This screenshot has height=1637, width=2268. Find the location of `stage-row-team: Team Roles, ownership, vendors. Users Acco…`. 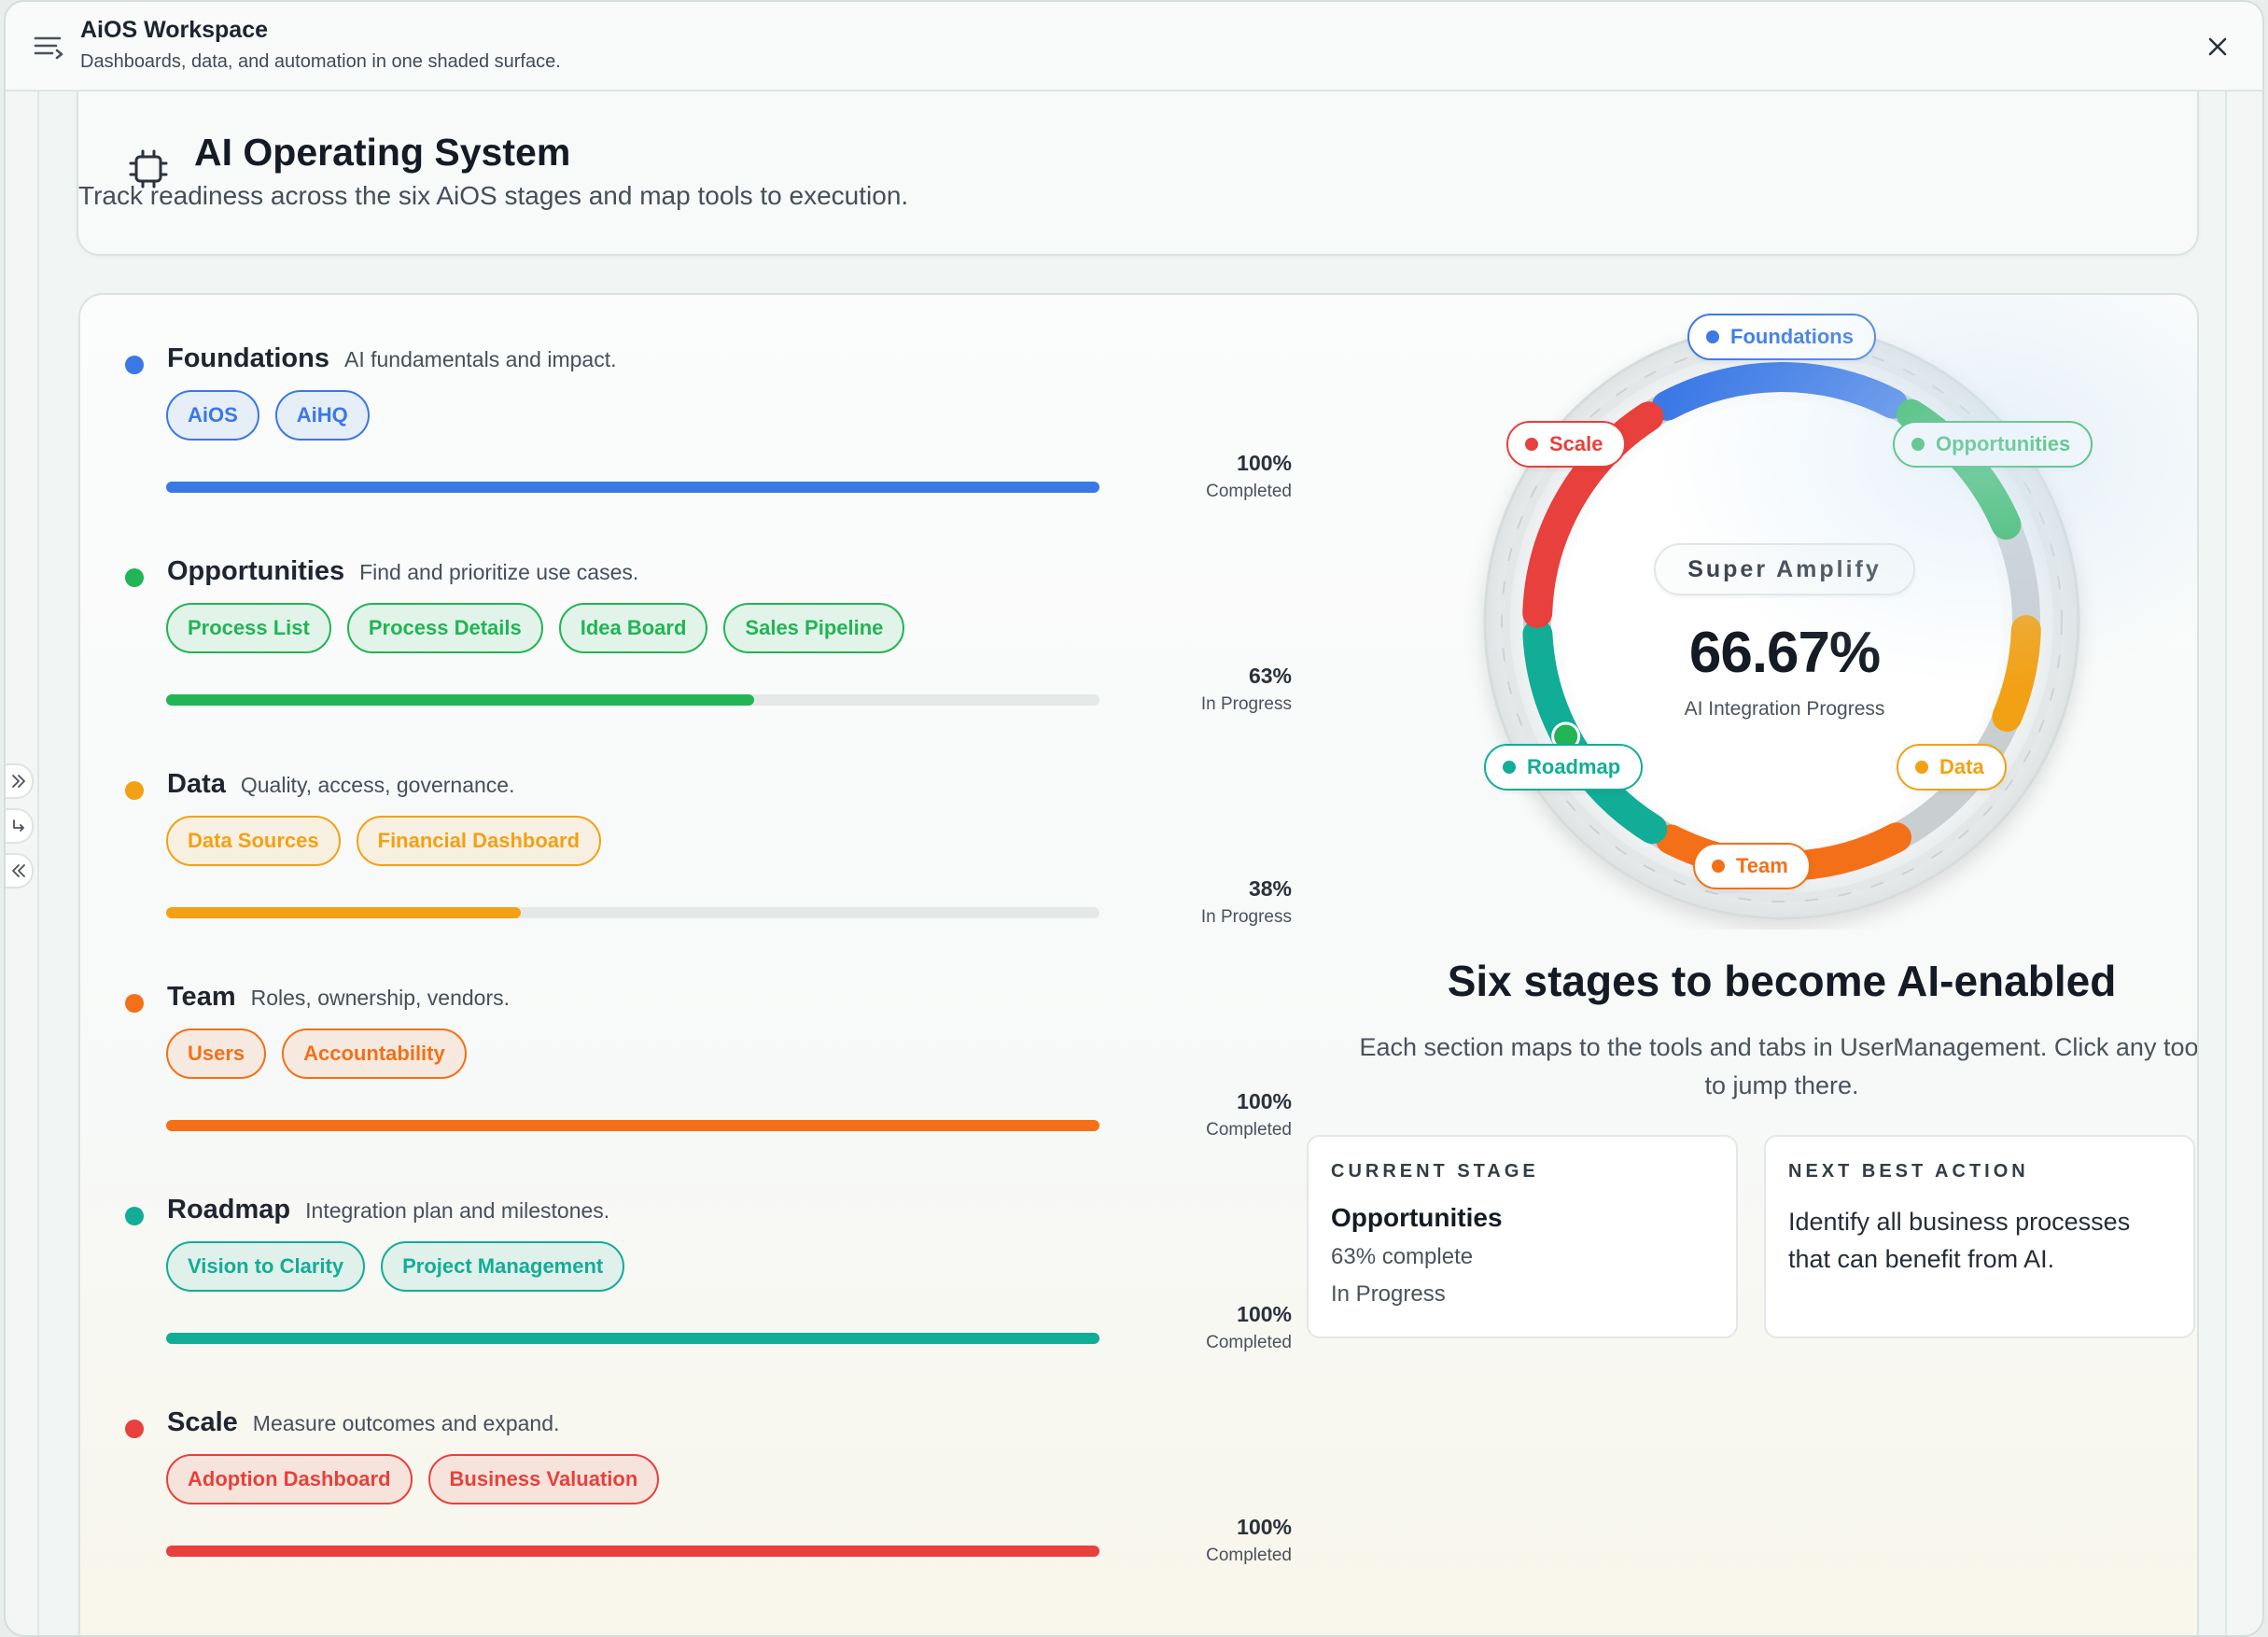

stage-row-team: Team Roles, ownership, vendors. Users Acco… is located at coordinates (708, 1075).